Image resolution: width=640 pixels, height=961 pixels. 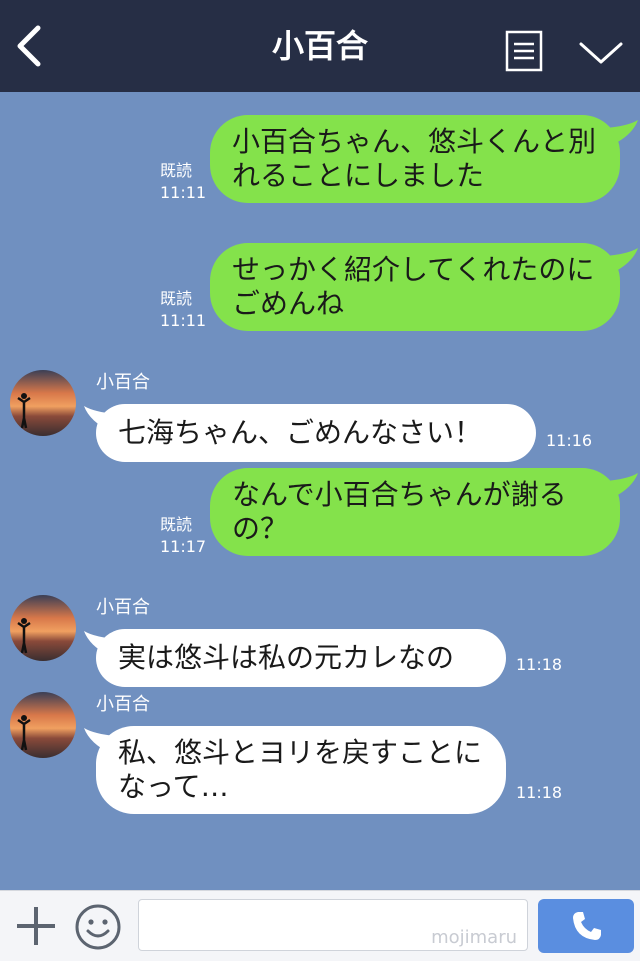 I want to click on message-time: 11:16, so click(x=569, y=440).